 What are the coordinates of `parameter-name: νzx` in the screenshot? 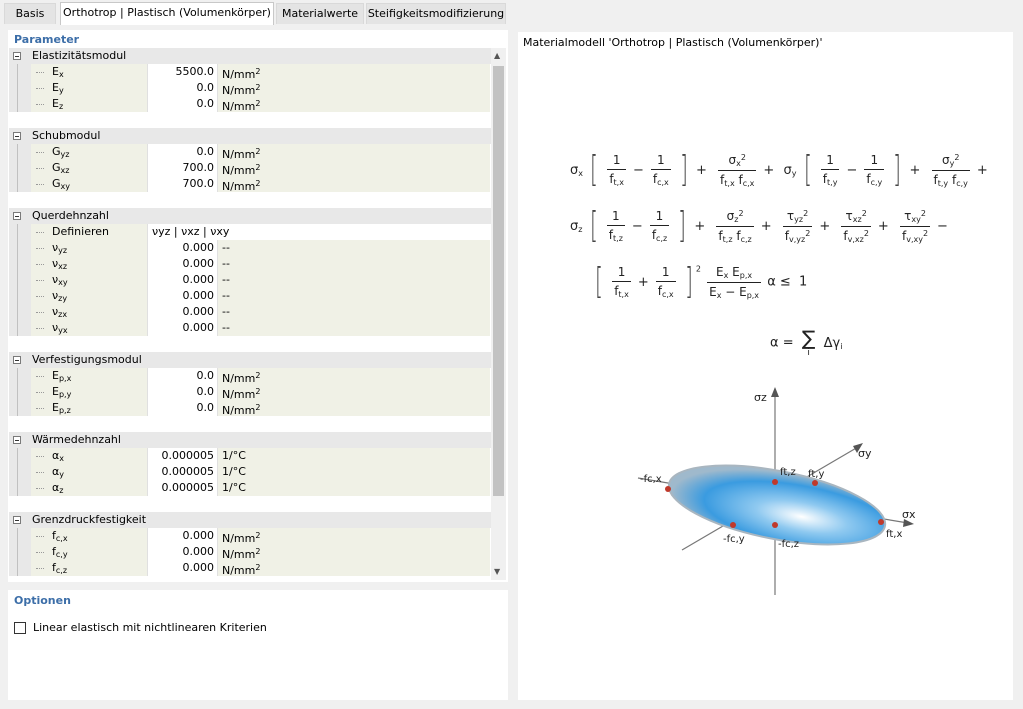 It's located at (60, 312).